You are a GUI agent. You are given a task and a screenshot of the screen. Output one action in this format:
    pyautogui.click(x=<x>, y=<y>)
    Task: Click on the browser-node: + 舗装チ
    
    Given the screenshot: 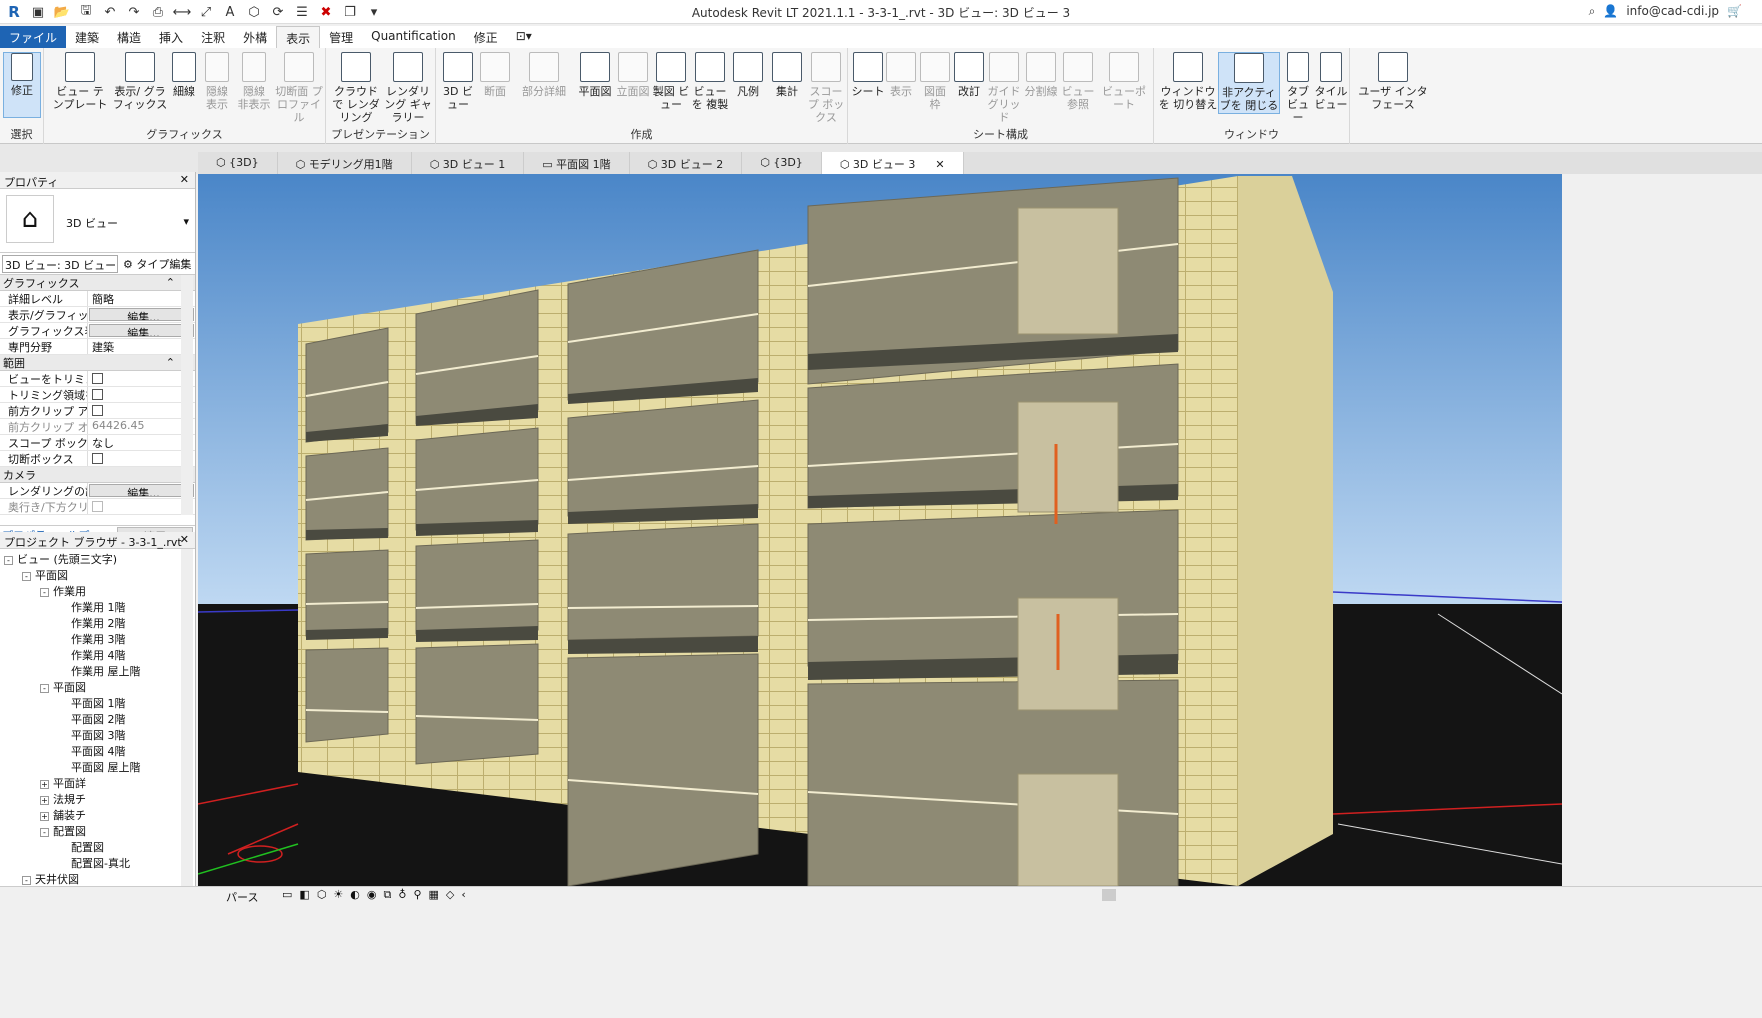 What is the action you would take?
    pyautogui.click(x=97, y=815)
    